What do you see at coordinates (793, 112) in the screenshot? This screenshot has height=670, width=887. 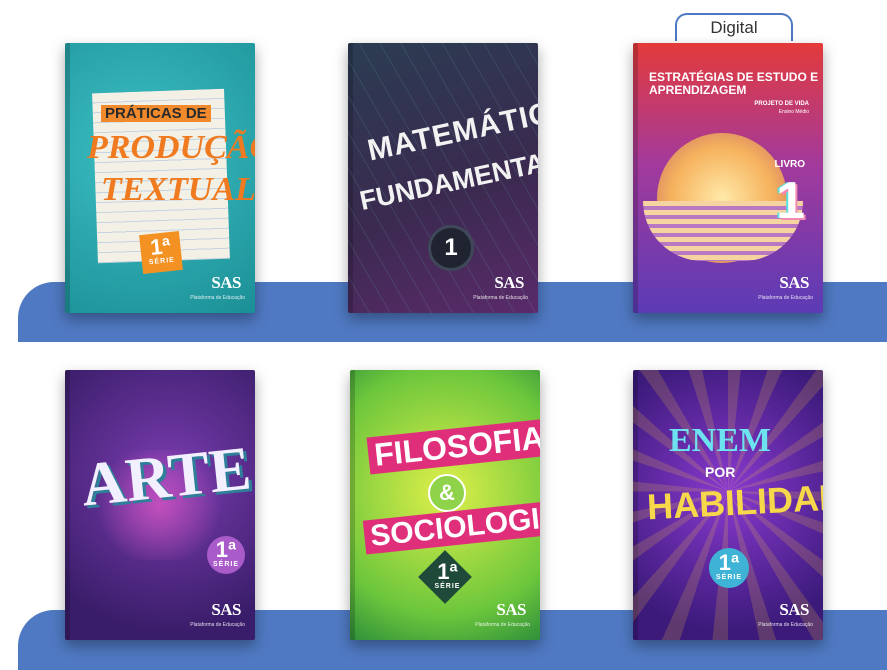 I see `book-level: Ensino Médio` at bounding box center [793, 112].